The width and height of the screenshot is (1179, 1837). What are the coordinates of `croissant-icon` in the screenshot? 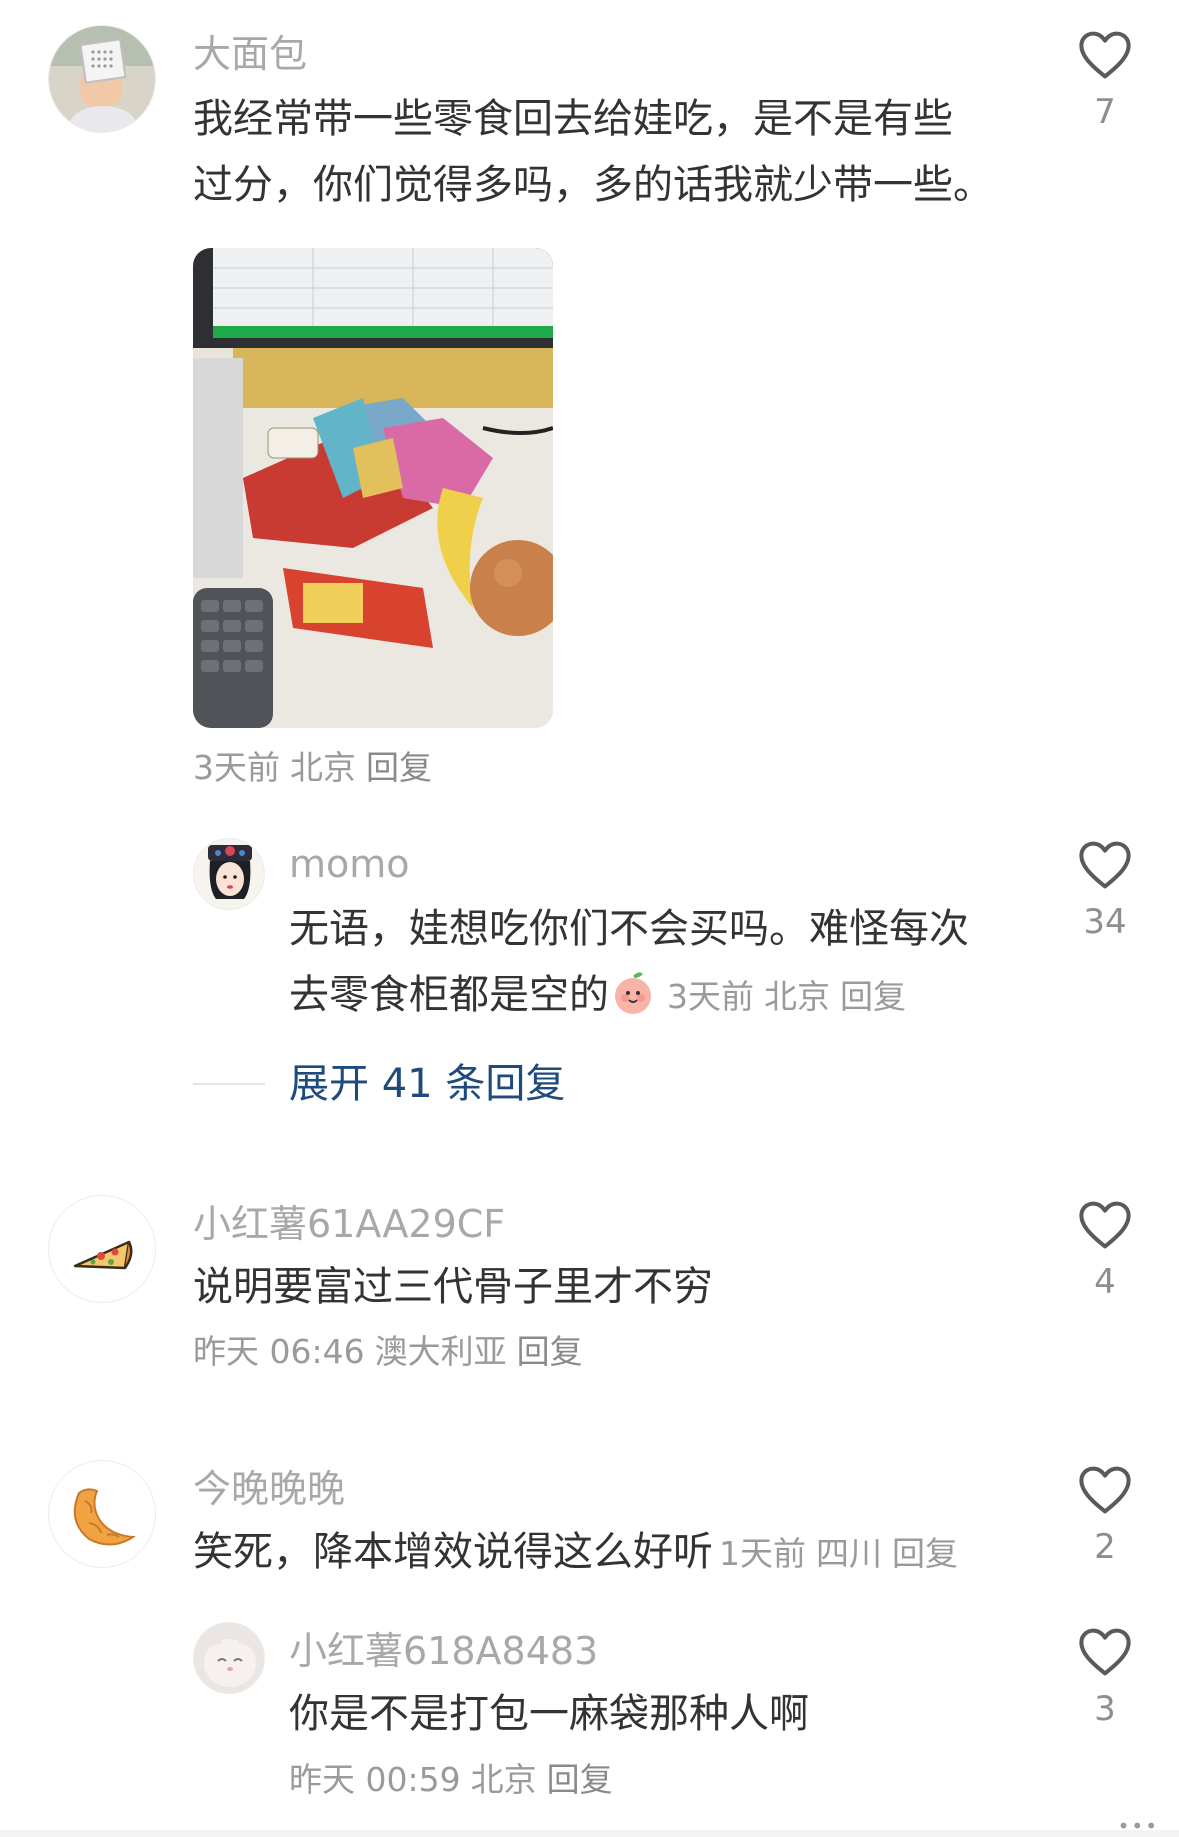 It's located at (105, 1517).